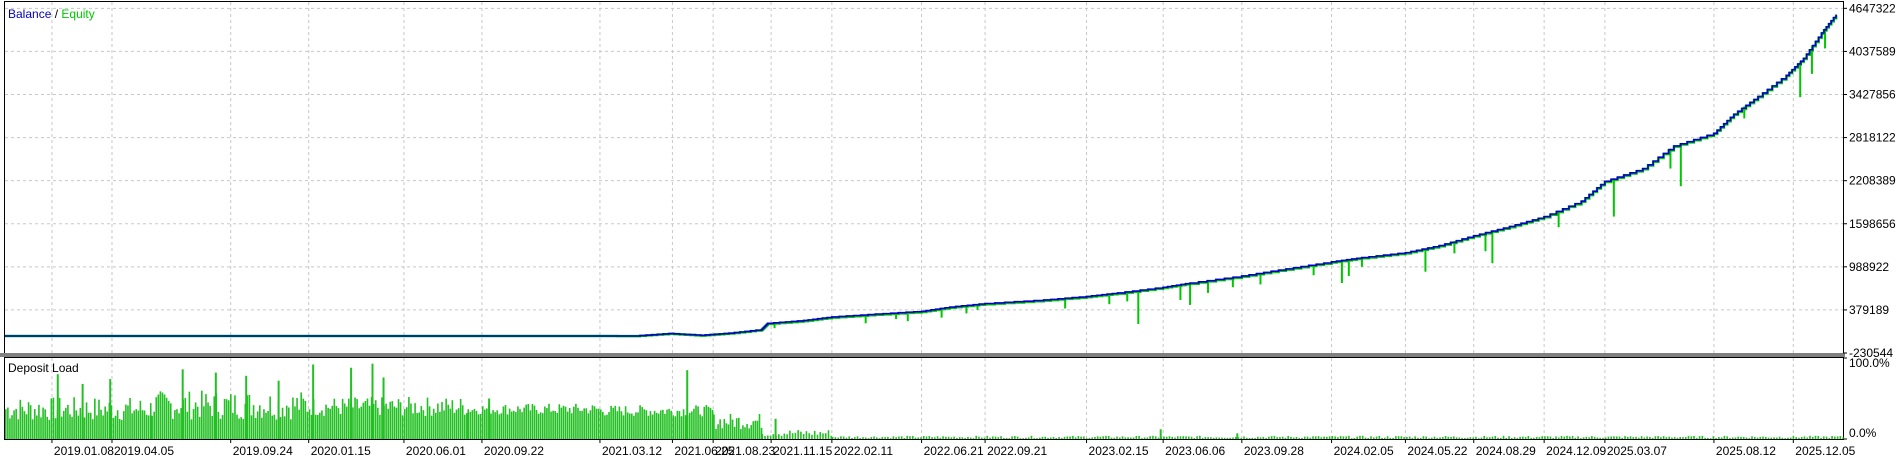  Describe the element at coordinates (144, 451) in the screenshot. I see `x-tick-label: 2019.04.05` at that location.